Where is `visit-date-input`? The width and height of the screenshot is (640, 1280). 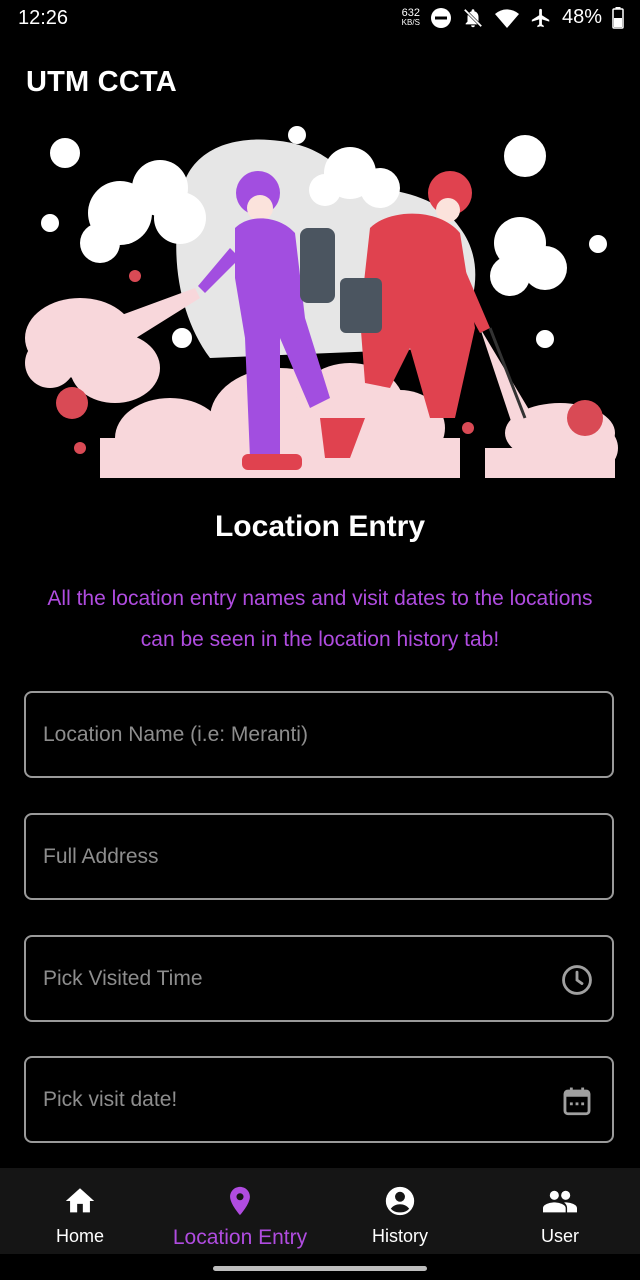 visit-date-input is located at coordinates (319, 1099).